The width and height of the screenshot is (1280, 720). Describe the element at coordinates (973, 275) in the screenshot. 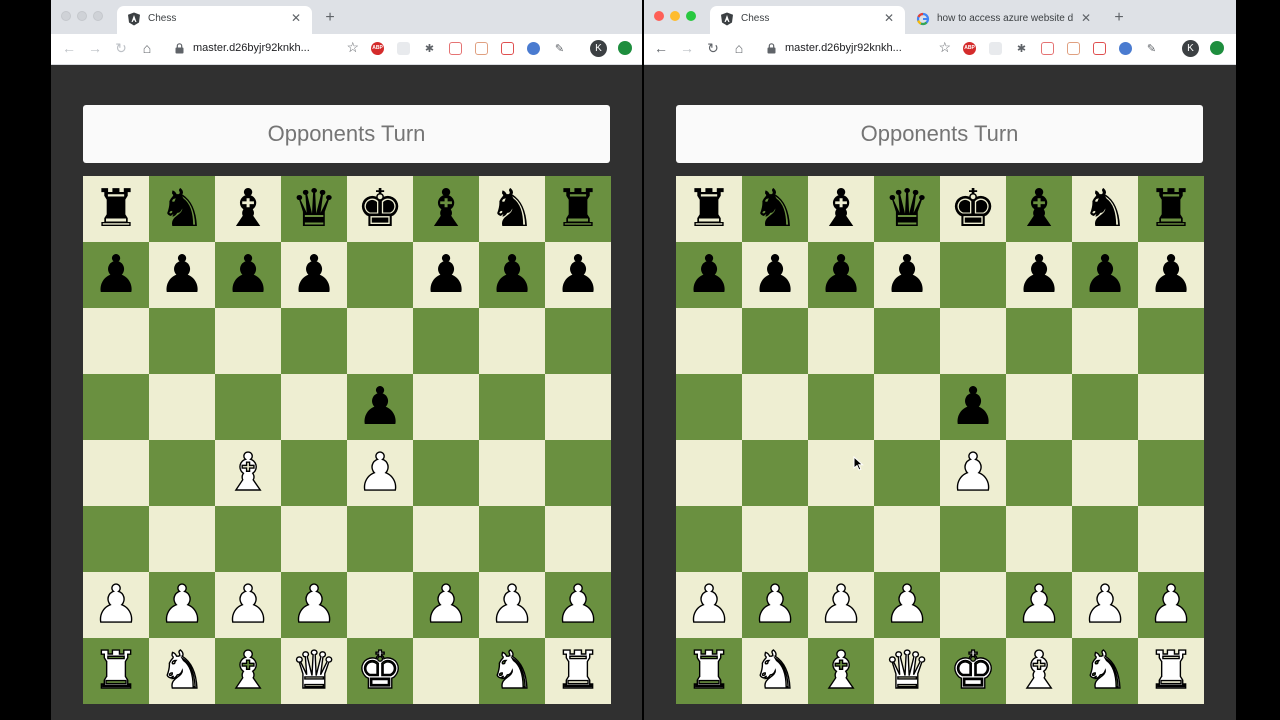

I see `square-e7` at that location.